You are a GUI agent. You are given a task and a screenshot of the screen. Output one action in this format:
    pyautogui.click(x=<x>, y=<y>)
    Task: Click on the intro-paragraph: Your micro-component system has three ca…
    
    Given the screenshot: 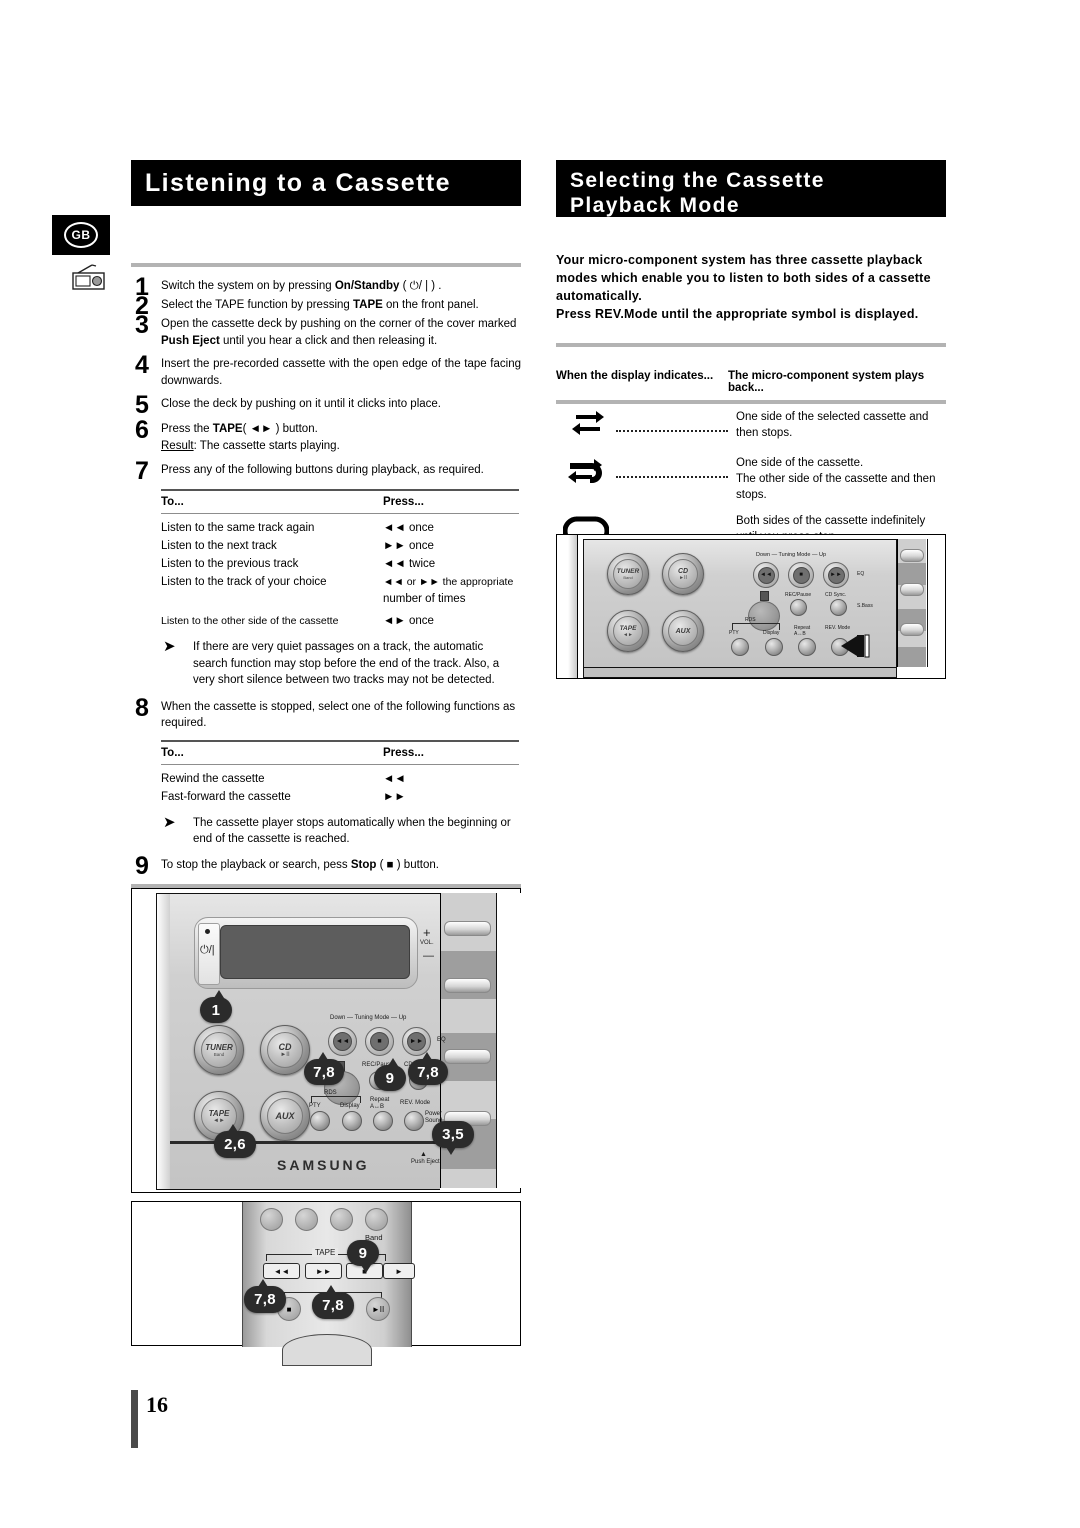 What is the action you would take?
    pyautogui.click(x=751, y=287)
    